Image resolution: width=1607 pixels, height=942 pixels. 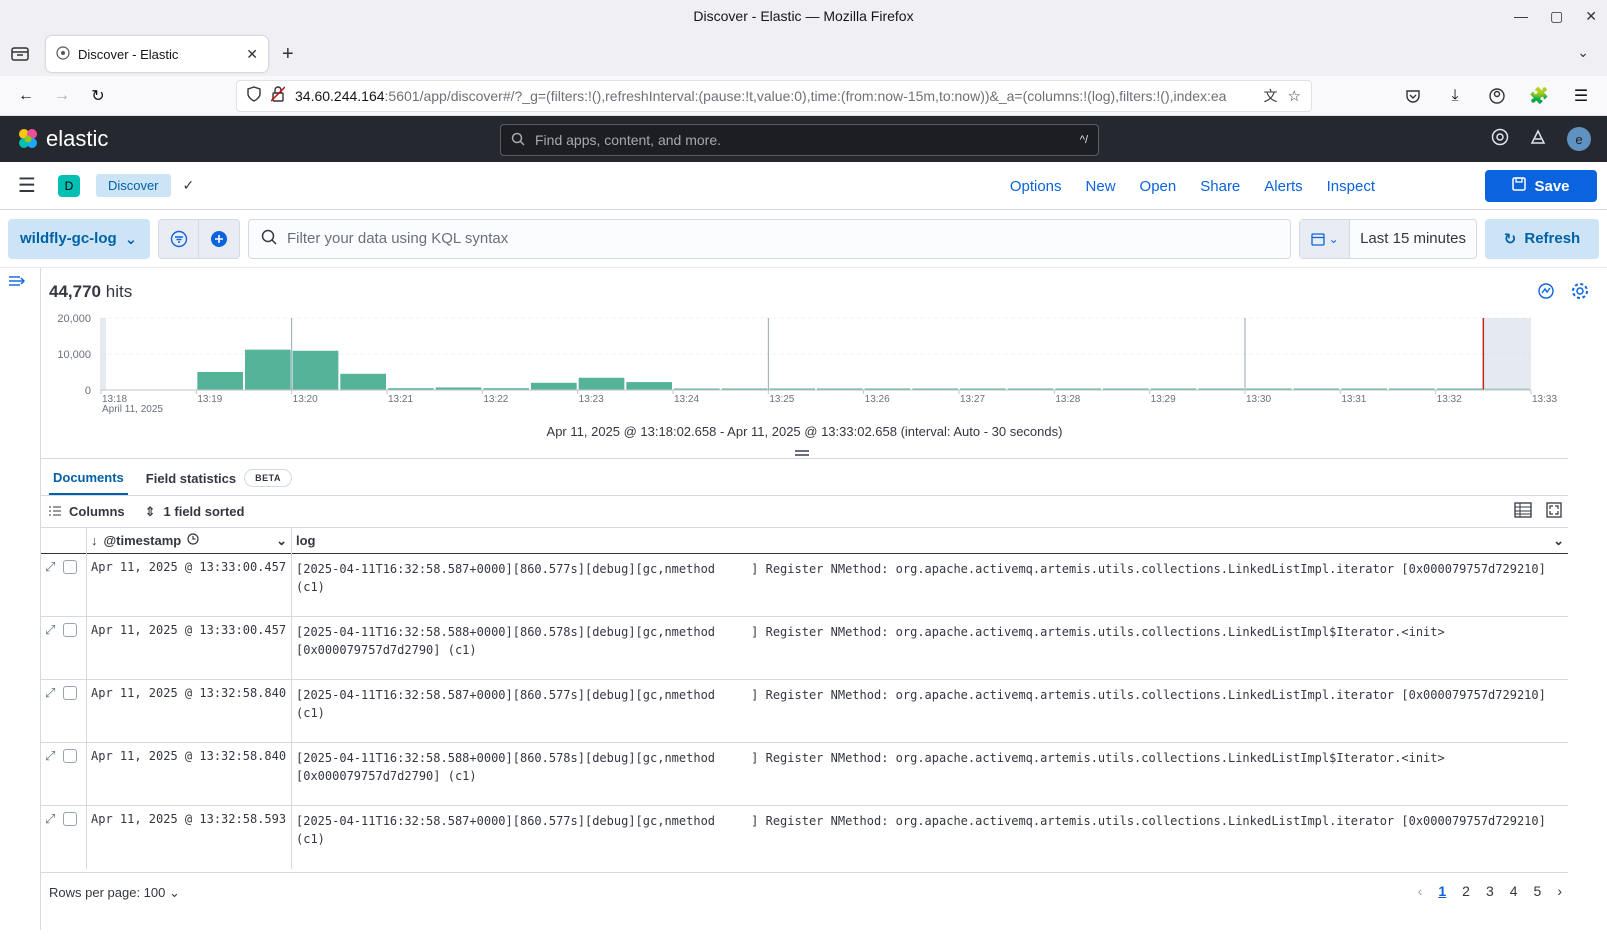 I want to click on density-table-icon, so click(x=1523, y=511).